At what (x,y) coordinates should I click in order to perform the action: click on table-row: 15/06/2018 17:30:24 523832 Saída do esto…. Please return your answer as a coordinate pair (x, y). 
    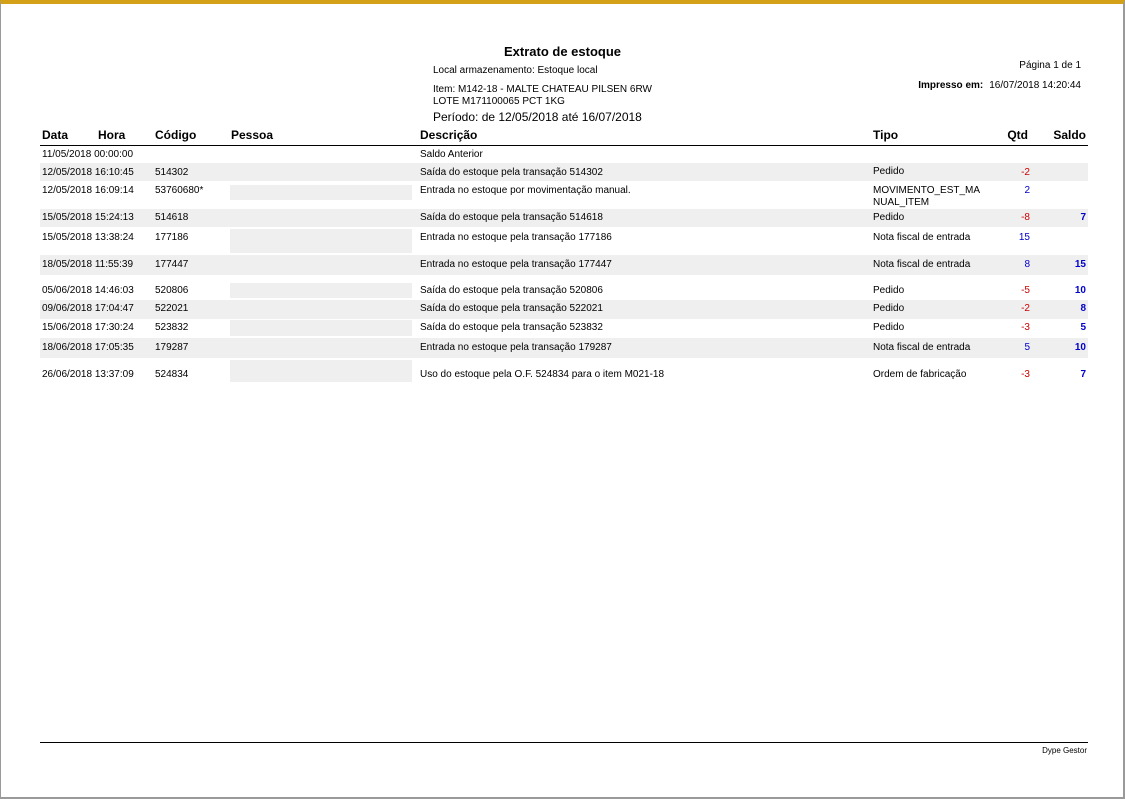
    Looking at the image, I should click on (564, 328).